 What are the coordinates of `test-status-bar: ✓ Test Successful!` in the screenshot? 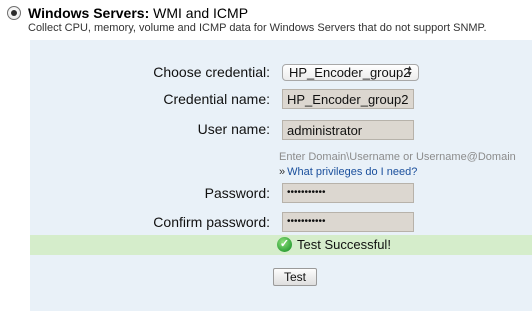 It's located at (281, 245).